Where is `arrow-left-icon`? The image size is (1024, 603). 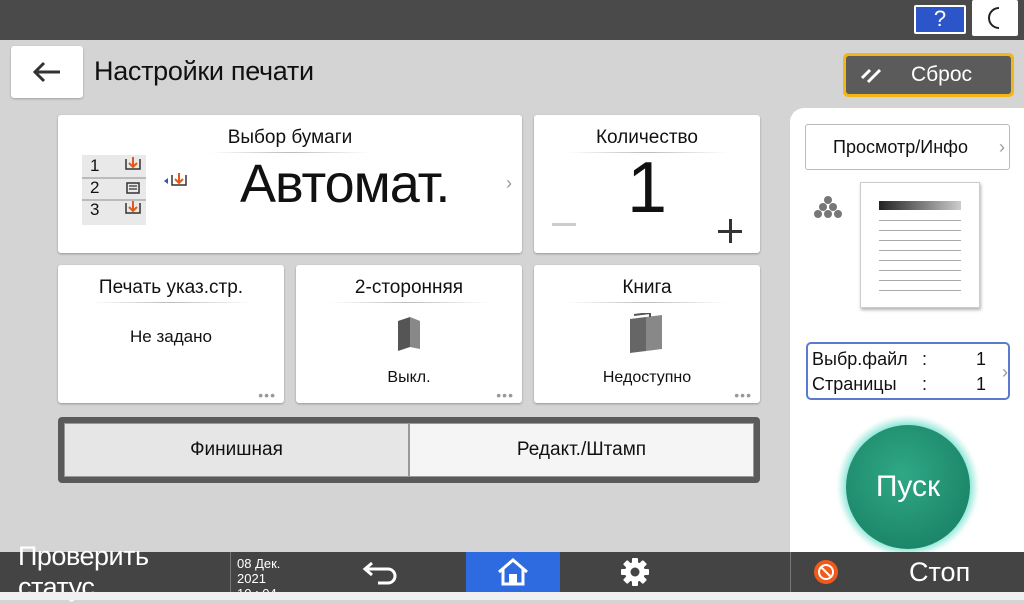
arrow-left-icon is located at coordinates (46, 72).